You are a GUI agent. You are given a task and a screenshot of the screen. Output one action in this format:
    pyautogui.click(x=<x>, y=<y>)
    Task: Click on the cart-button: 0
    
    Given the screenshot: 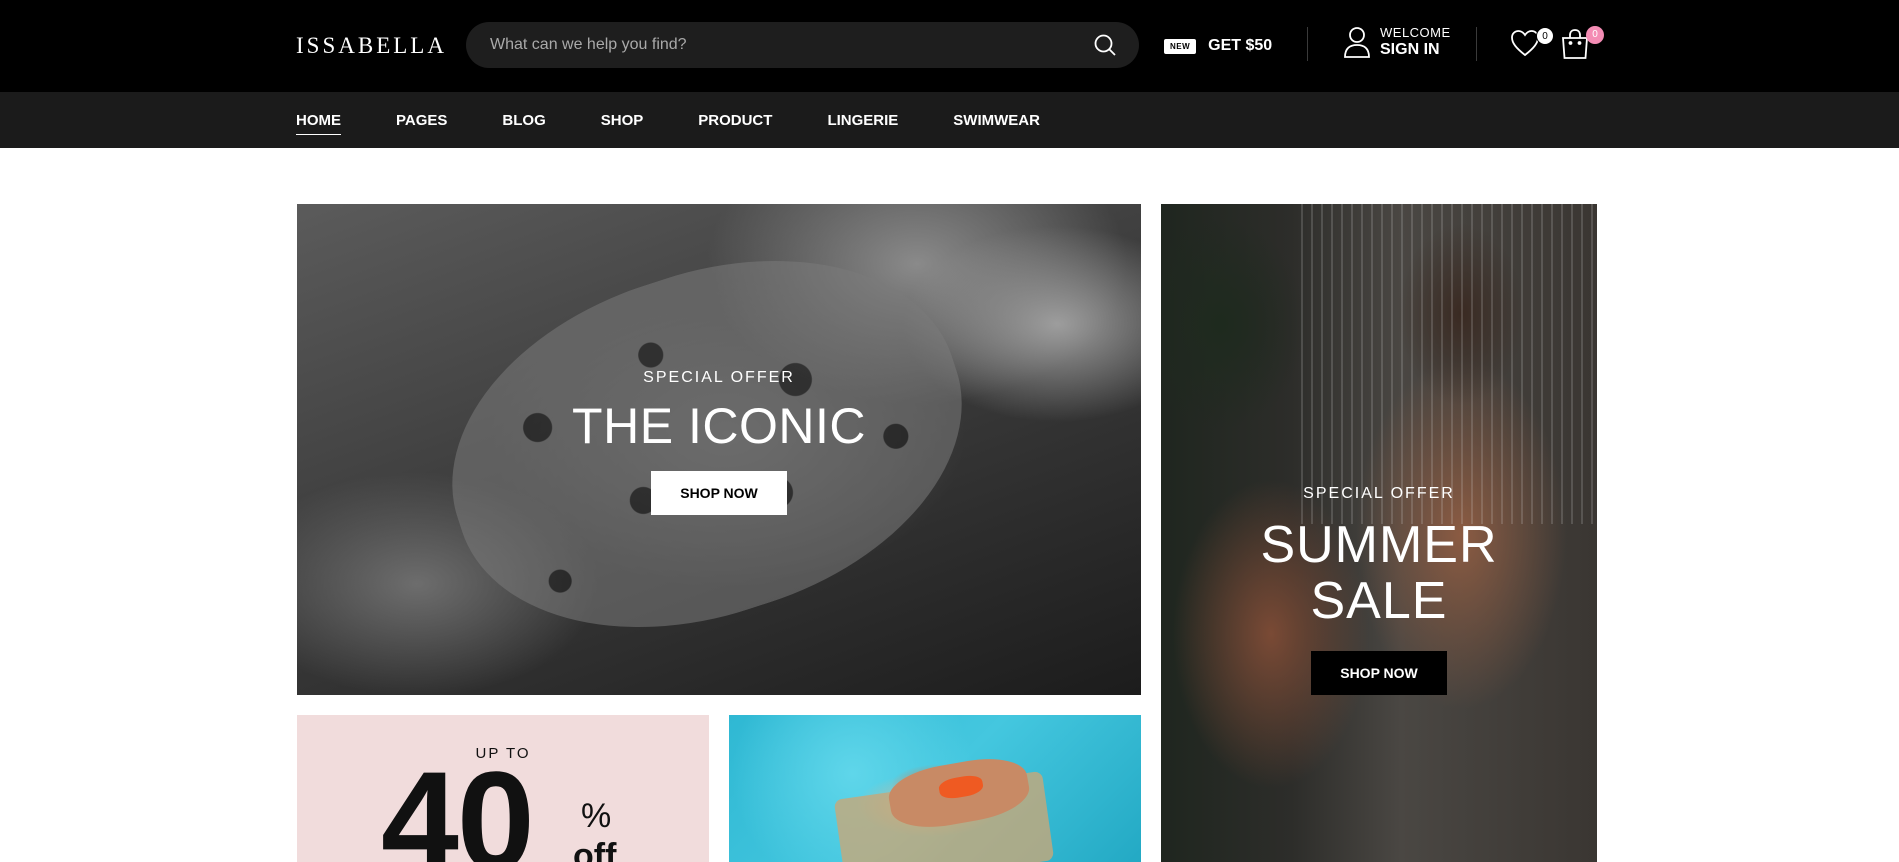 What is the action you would take?
    pyautogui.click(x=1582, y=43)
    